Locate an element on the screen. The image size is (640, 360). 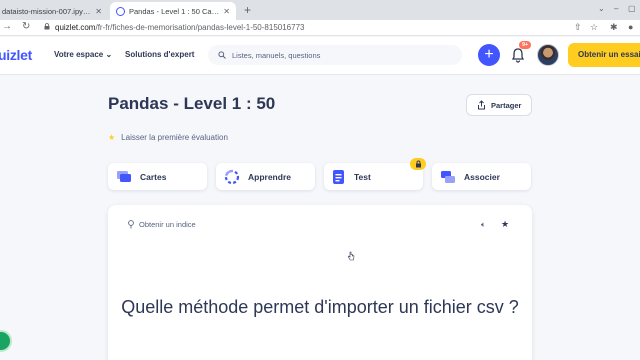
test-icon is located at coordinates (338, 176).